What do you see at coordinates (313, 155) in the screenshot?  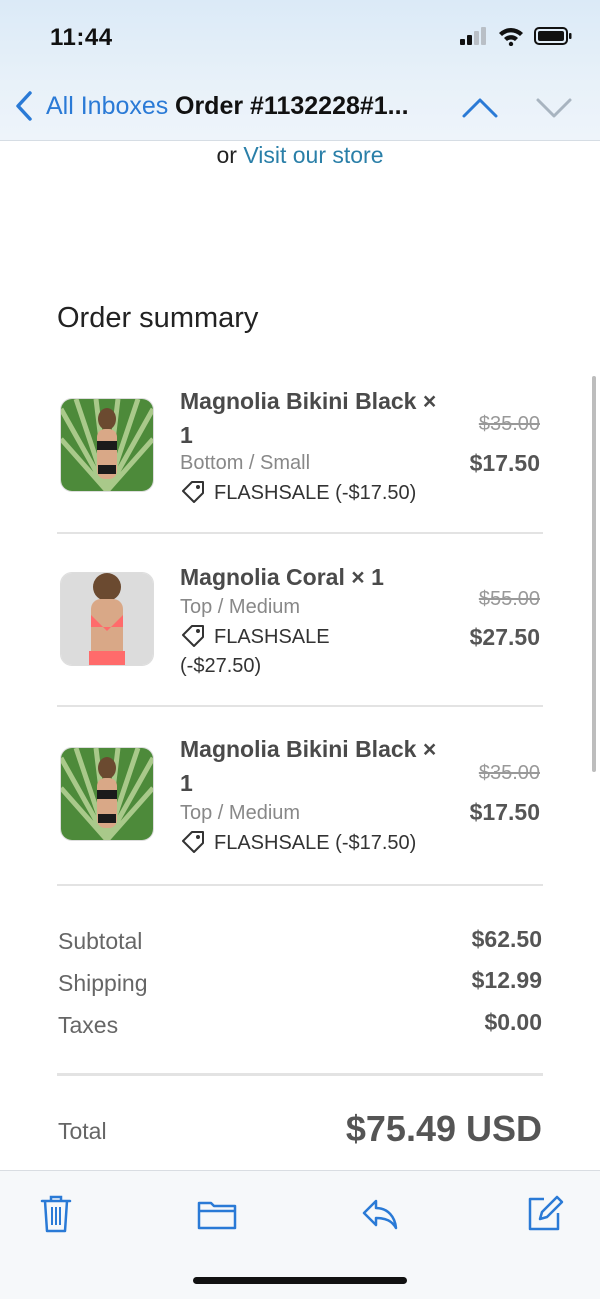 I see `visit-store-link: Visit our store` at bounding box center [313, 155].